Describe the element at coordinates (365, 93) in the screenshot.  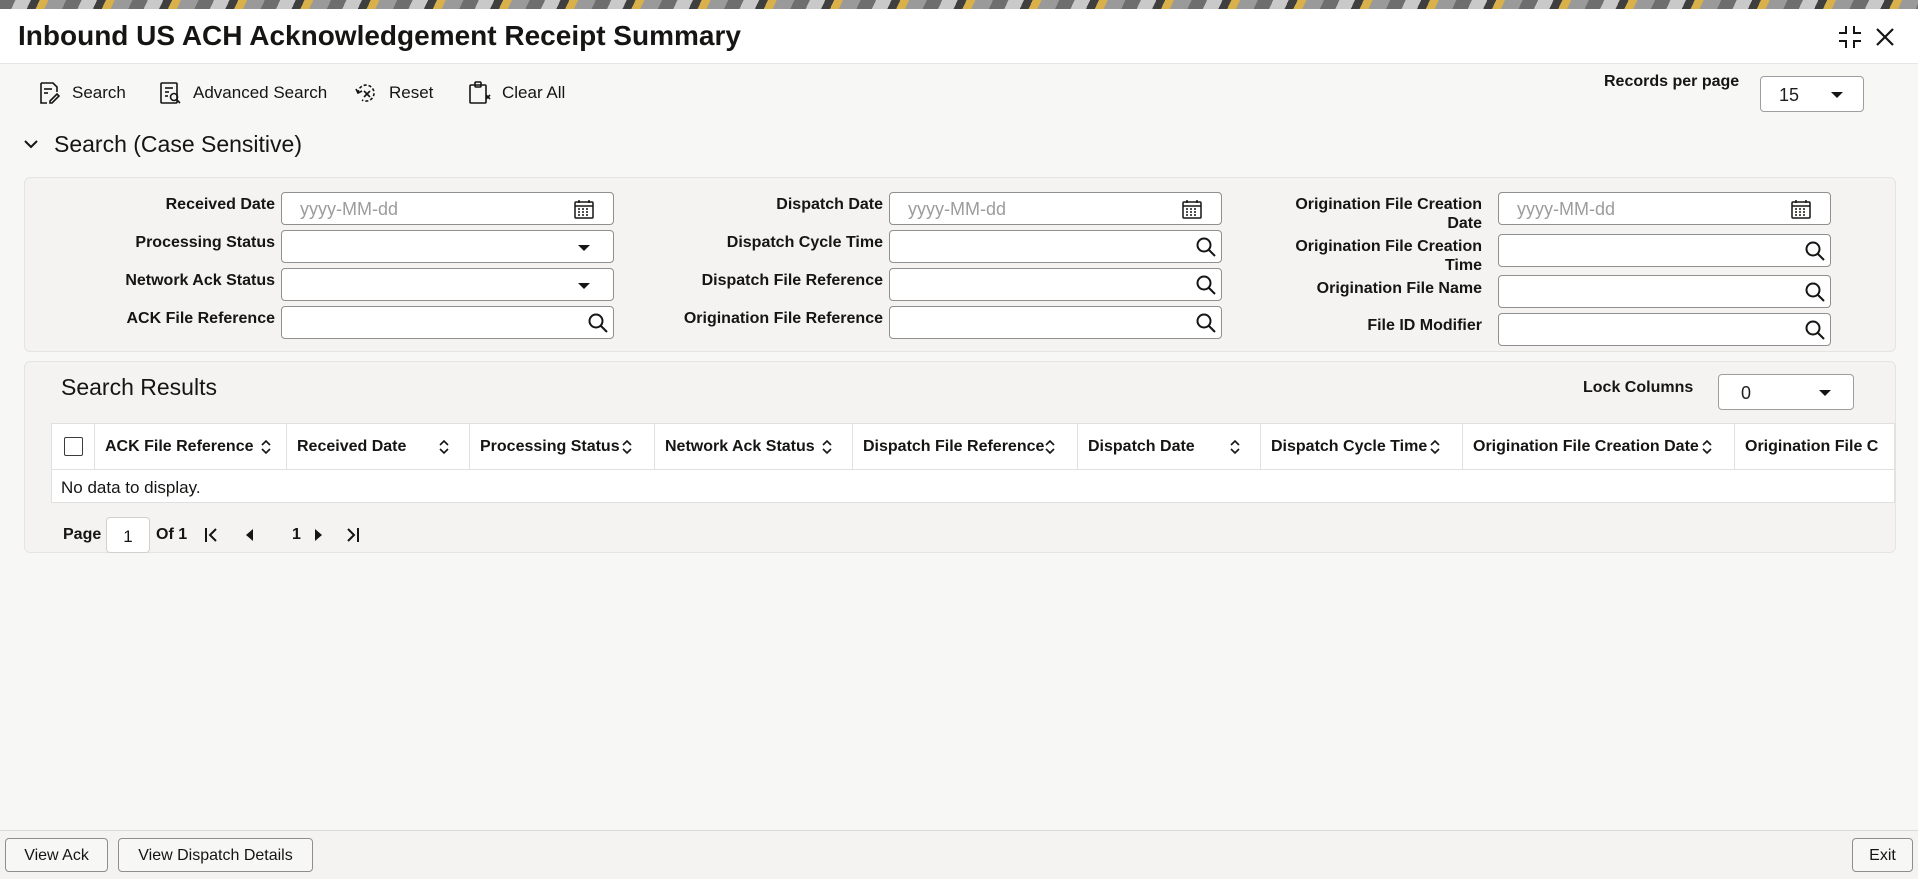
I see `reset-icon` at that location.